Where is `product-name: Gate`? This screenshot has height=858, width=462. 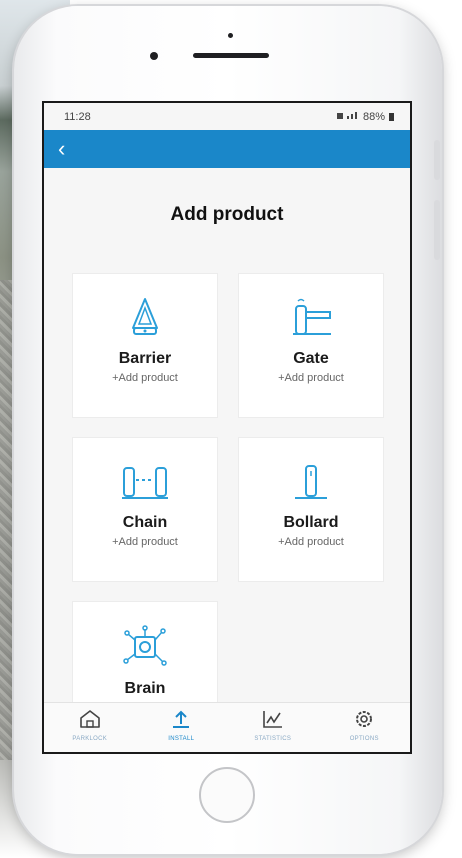
product-name: Gate is located at coordinates (311, 358).